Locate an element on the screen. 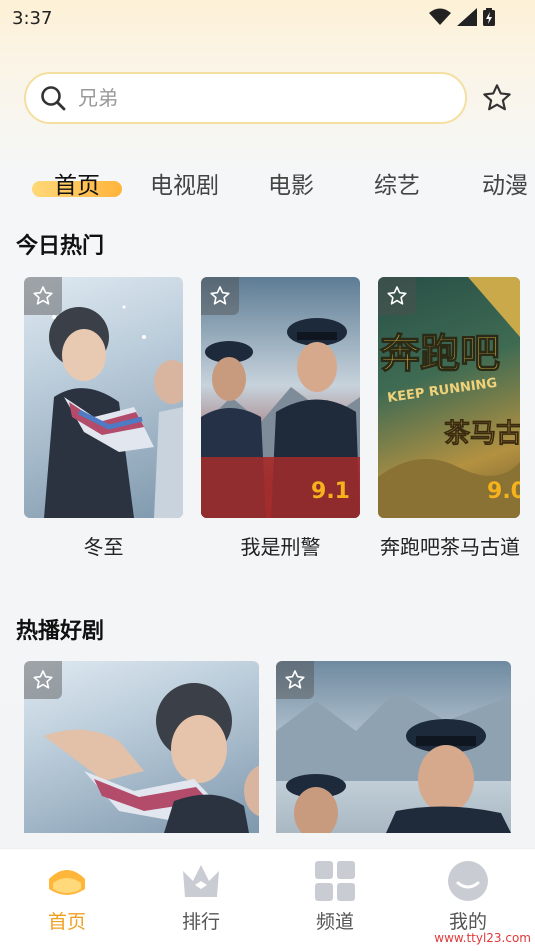 The width and height of the screenshot is (535, 951). nav-home: 首页 is located at coordinates (67, 896).